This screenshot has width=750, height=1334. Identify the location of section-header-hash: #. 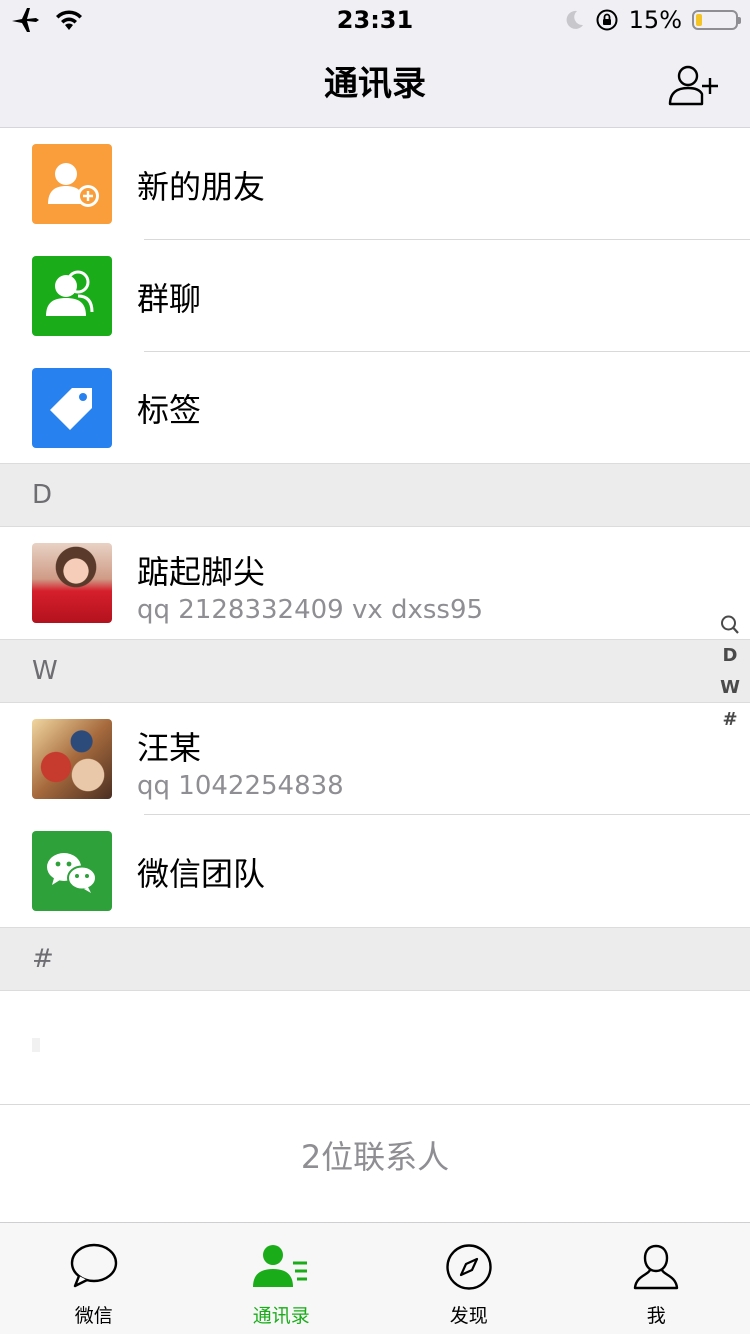
(375, 959).